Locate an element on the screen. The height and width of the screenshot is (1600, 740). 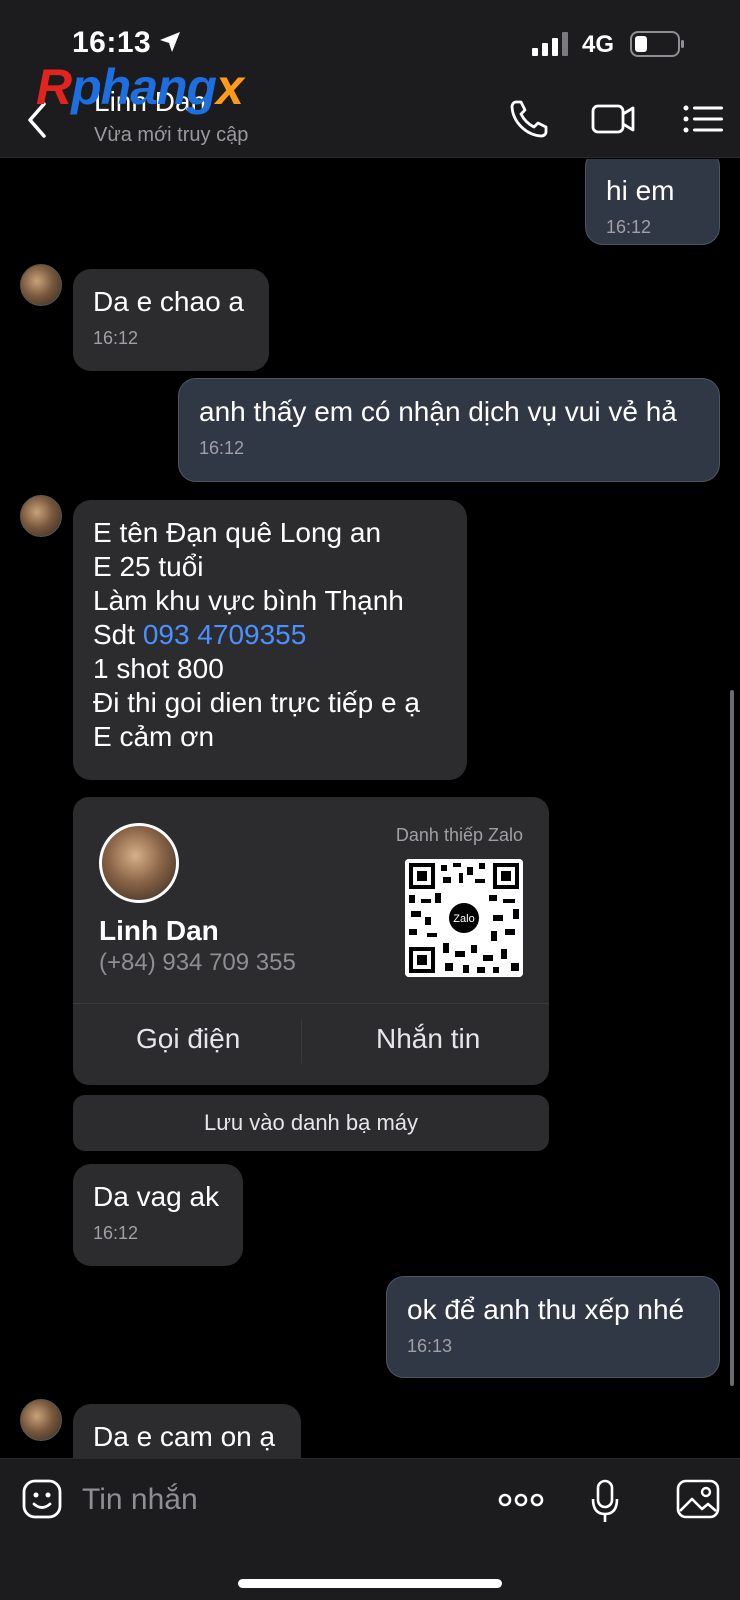
battery-icon is located at coordinates (657, 44).